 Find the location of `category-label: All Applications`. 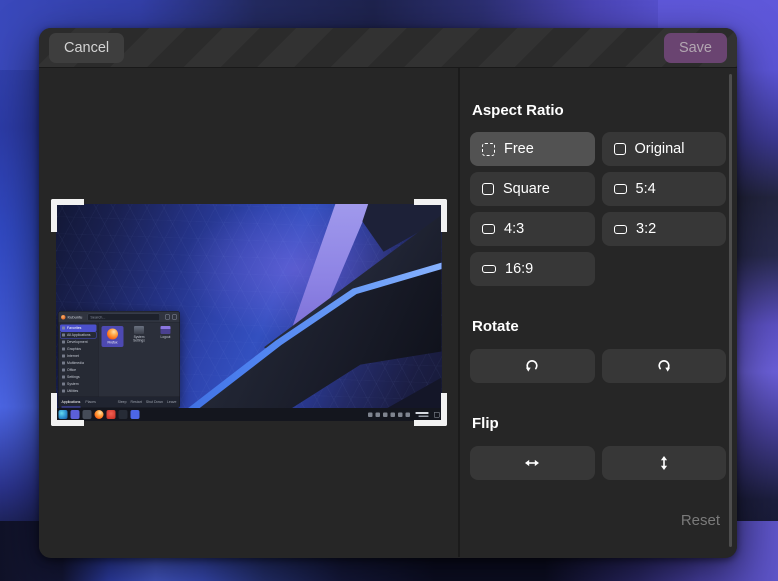

category-label: All Applications is located at coordinates (78, 335).